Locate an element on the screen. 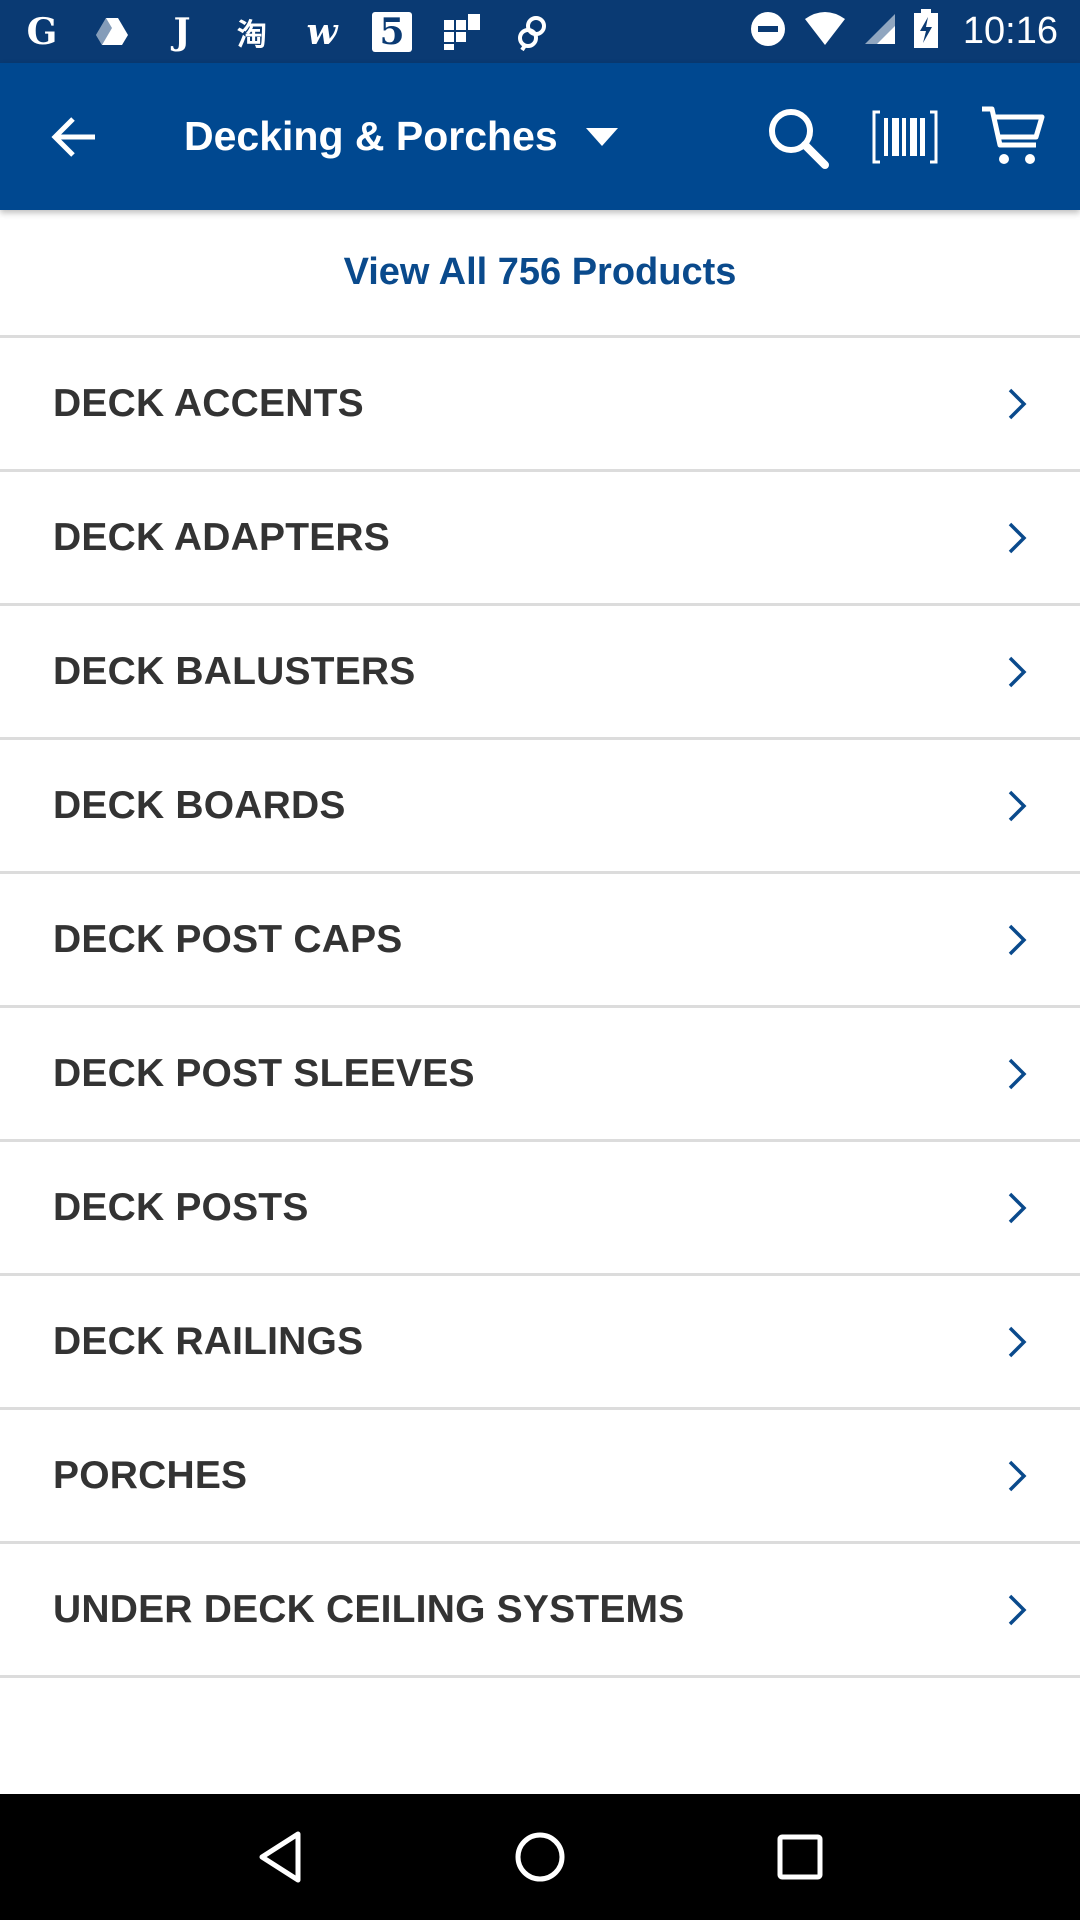 This screenshot has height=1920, width=1080. search-icon is located at coordinates (799, 138).